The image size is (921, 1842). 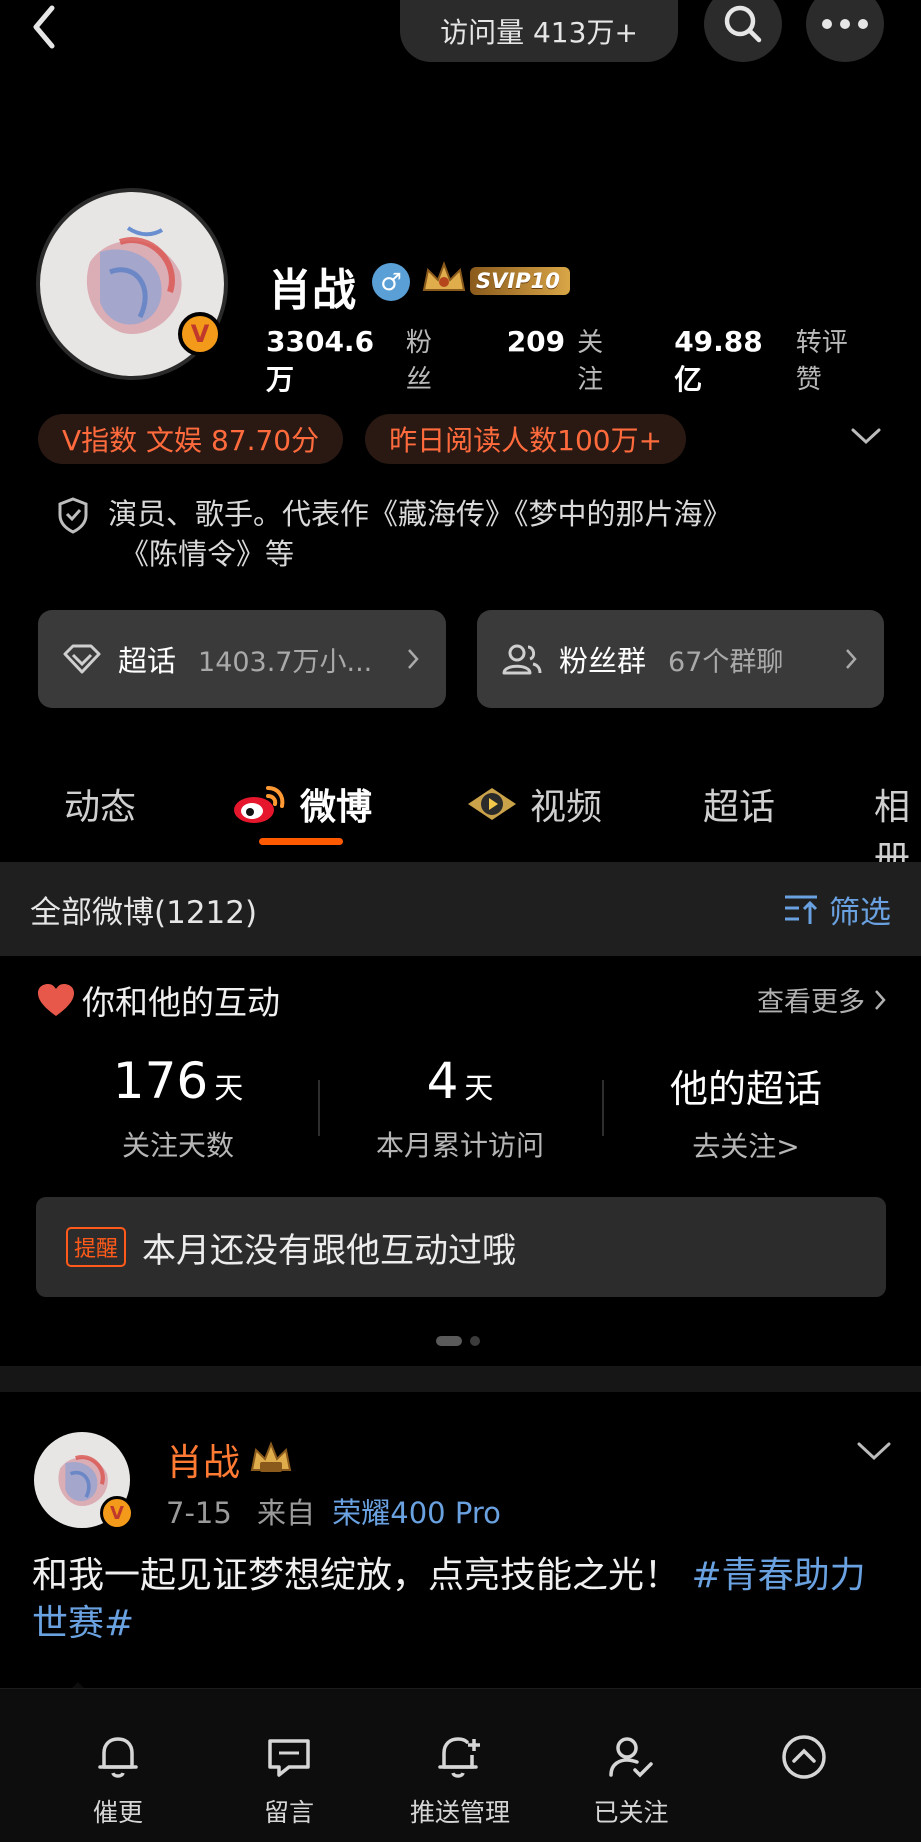 What do you see at coordinates (631, 1757) in the screenshot?
I see `user-check-icon` at bounding box center [631, 1757].